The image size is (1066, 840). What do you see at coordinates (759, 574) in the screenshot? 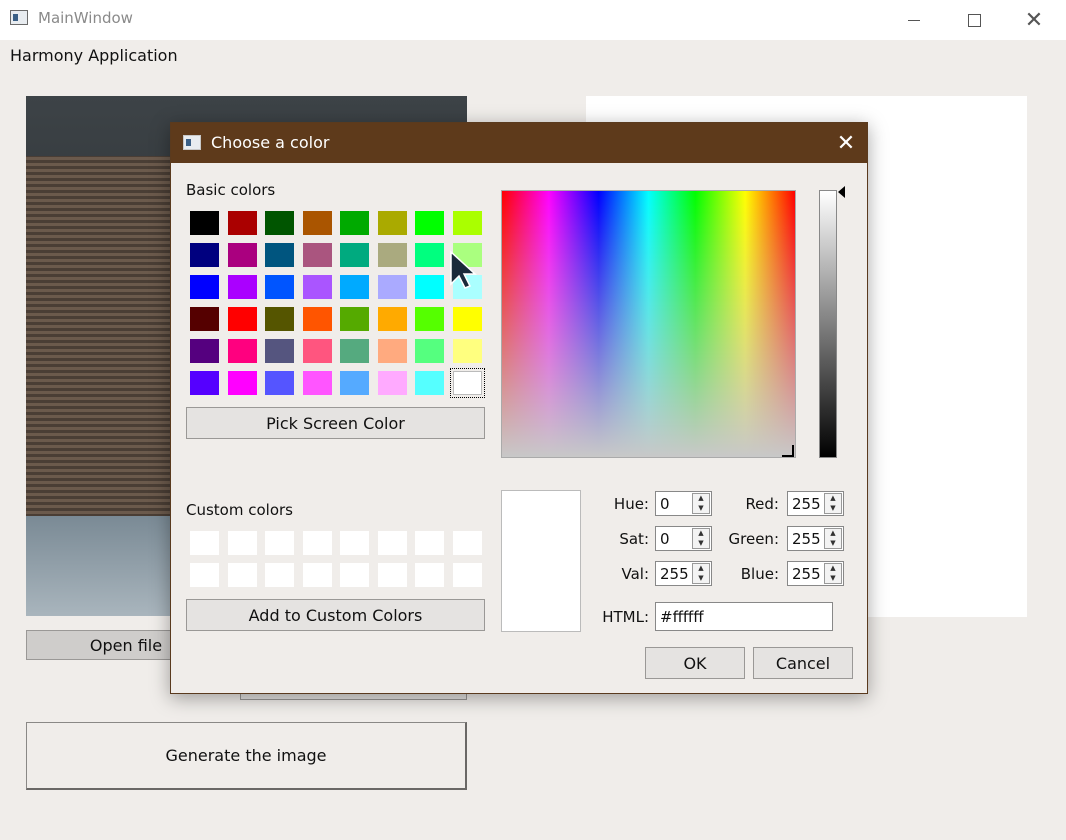
I see `blue-label: Blue:` at bounding box center [759, 574].